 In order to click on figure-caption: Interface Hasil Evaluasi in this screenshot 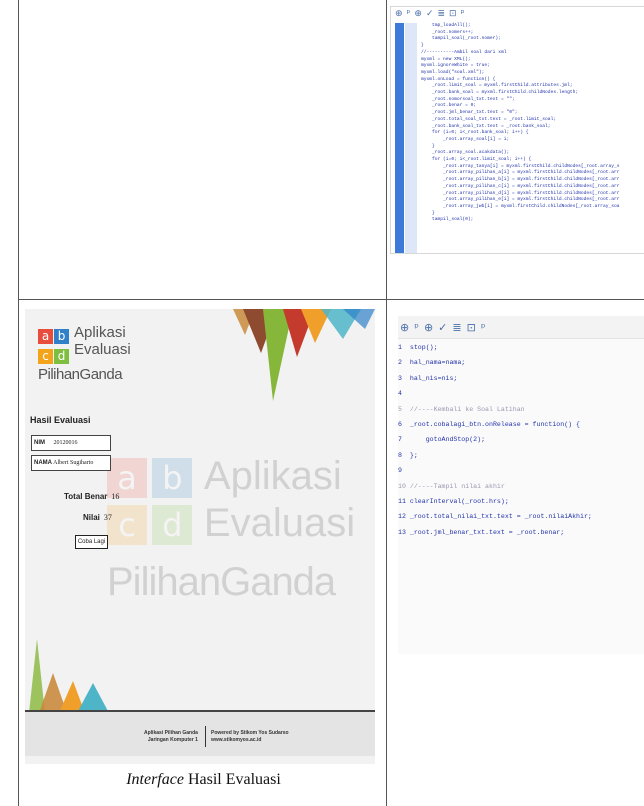, I will do `click(203, 780)`.